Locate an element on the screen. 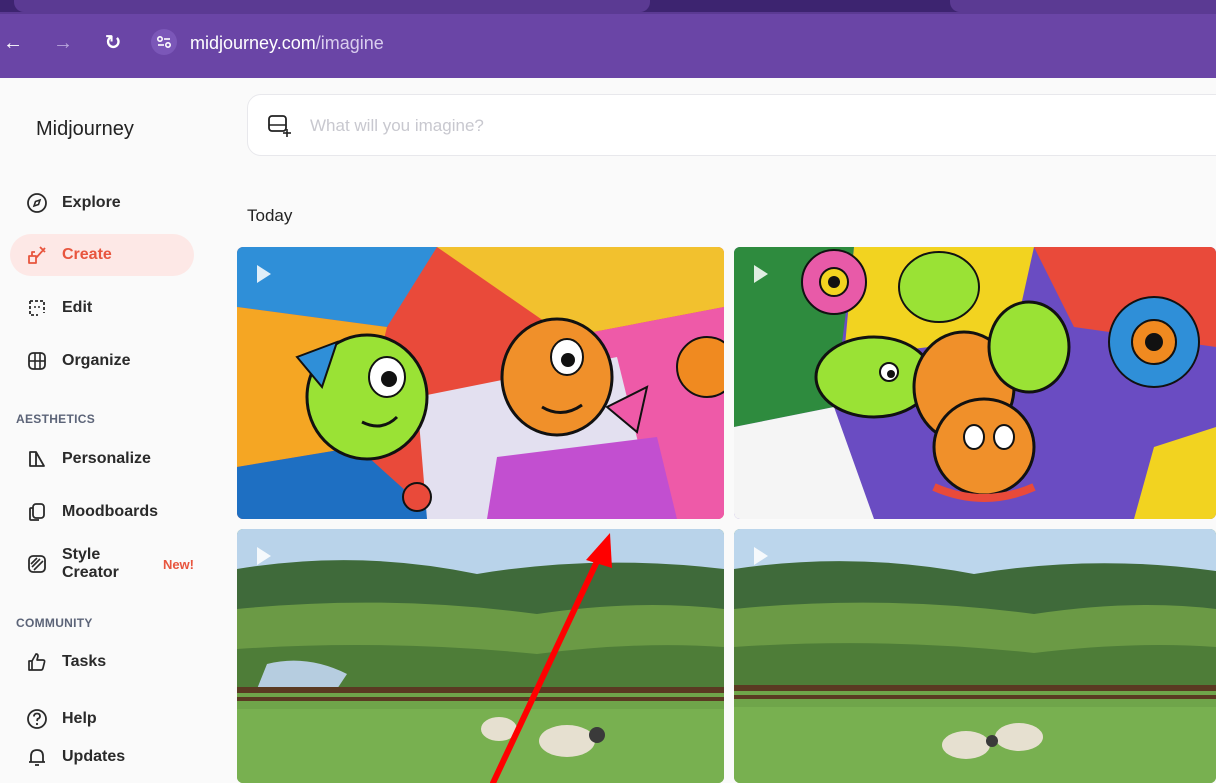 The width and height of the screenshot is (1216, 783). sidebar-item-label: Tasks is located at coordinates (84, 661).